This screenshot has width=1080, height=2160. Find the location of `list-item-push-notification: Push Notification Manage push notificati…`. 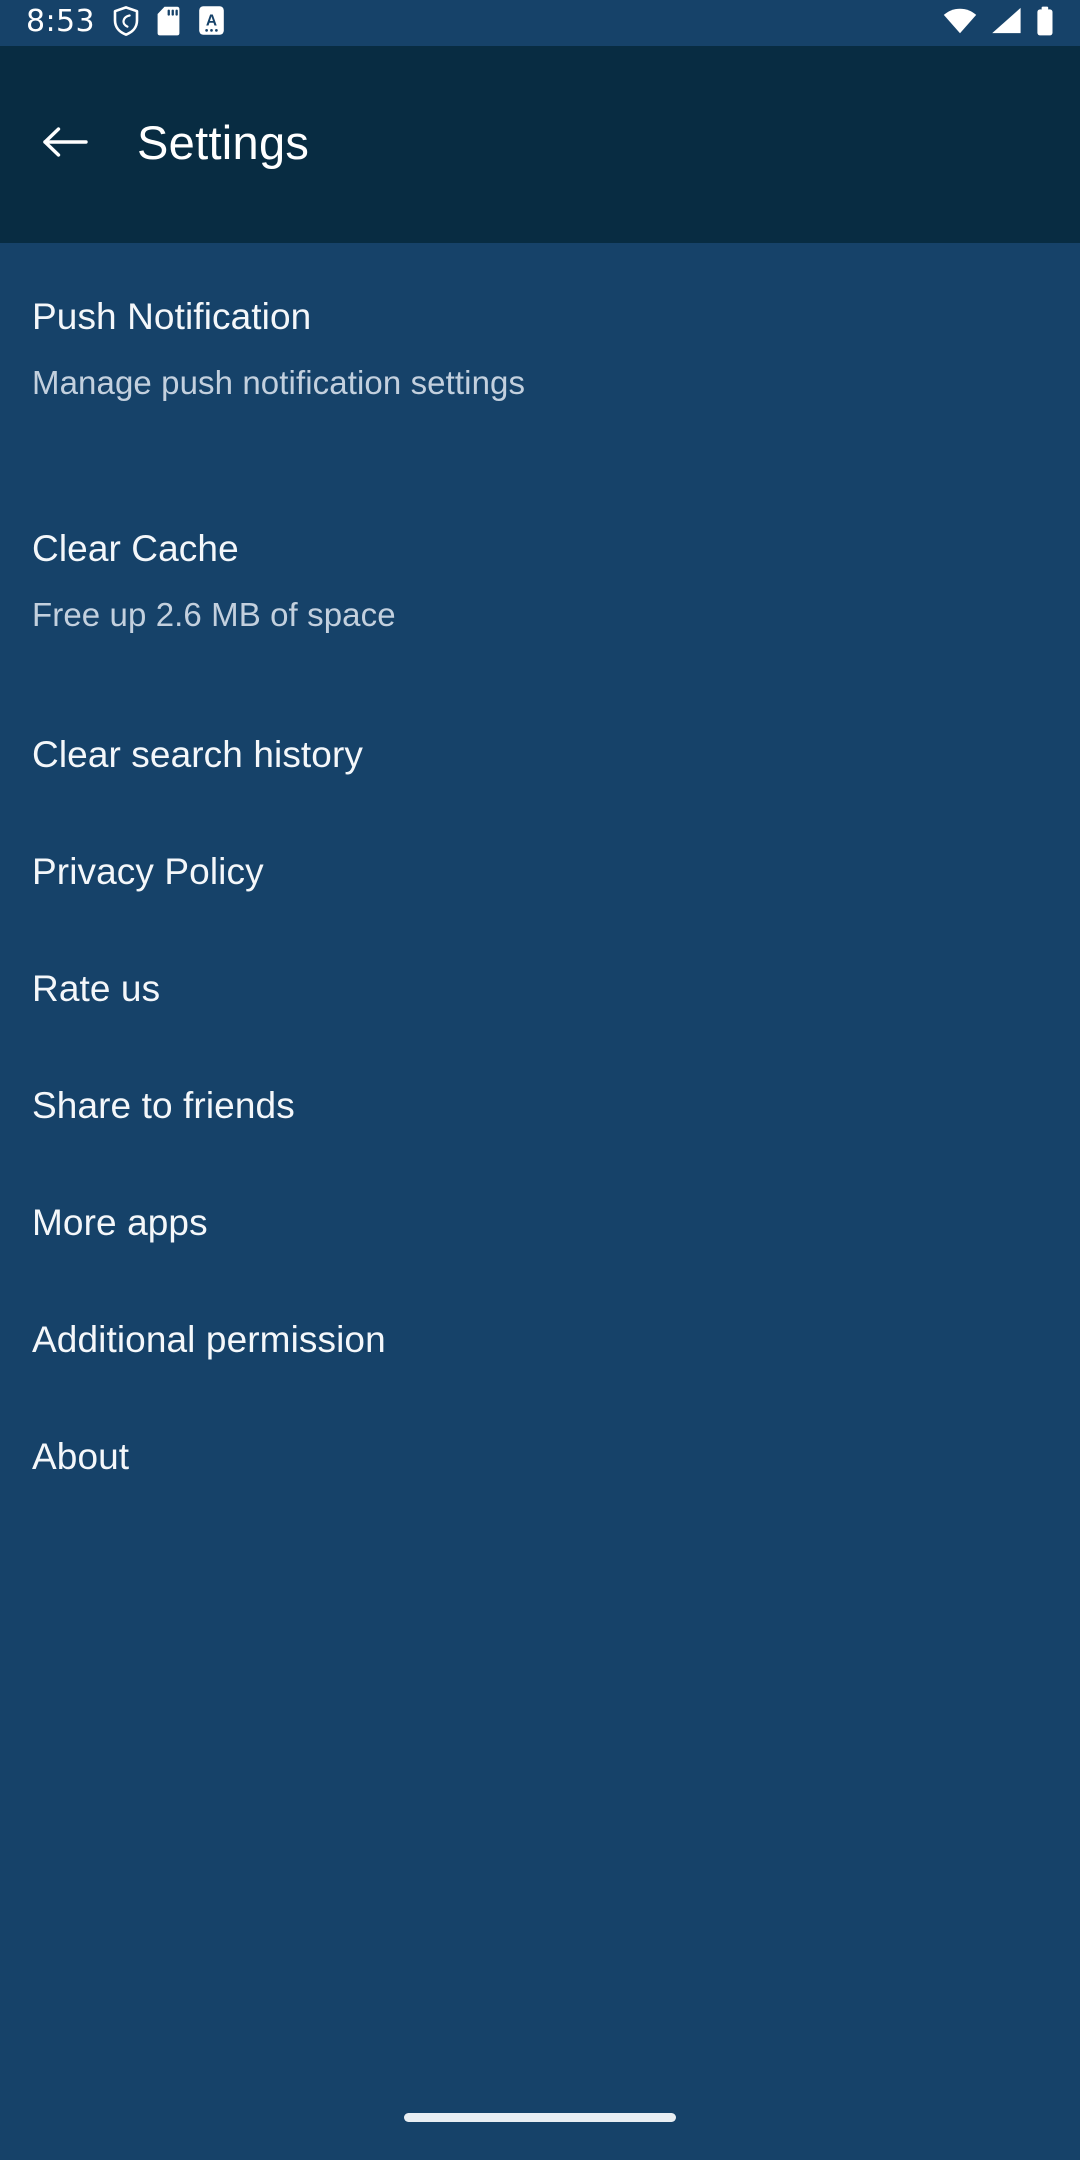

list-item-push-notification: Push Notification Manage push notificati… is located at coordinates (540, 359).